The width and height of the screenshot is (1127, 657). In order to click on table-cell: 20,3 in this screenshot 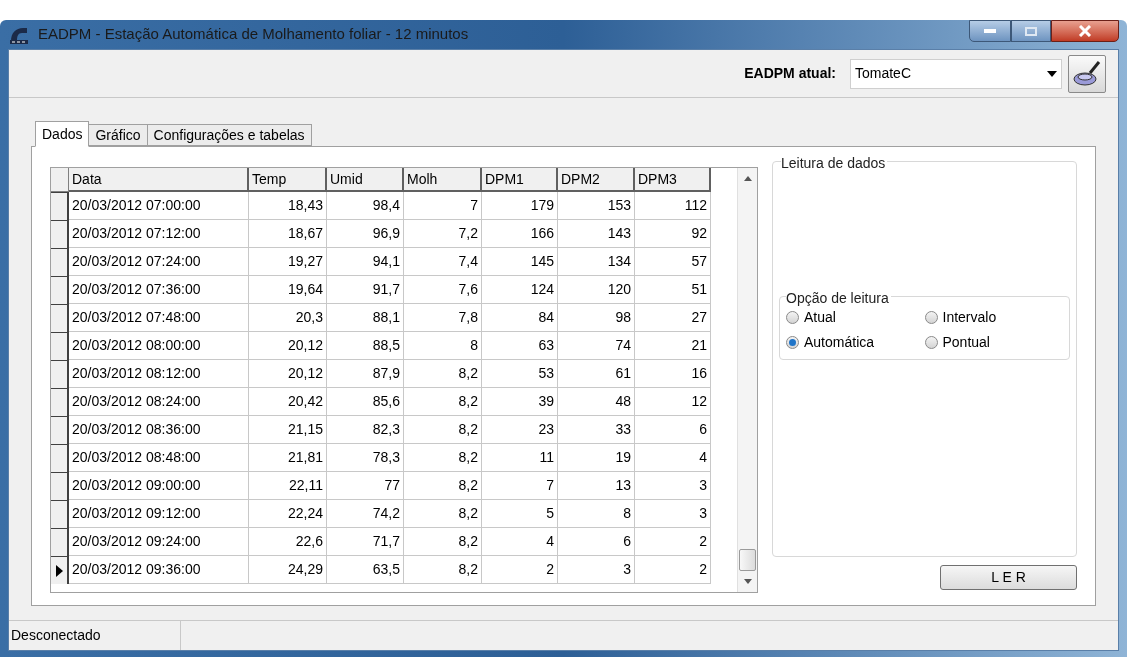, I will do `click(288, 318)`.